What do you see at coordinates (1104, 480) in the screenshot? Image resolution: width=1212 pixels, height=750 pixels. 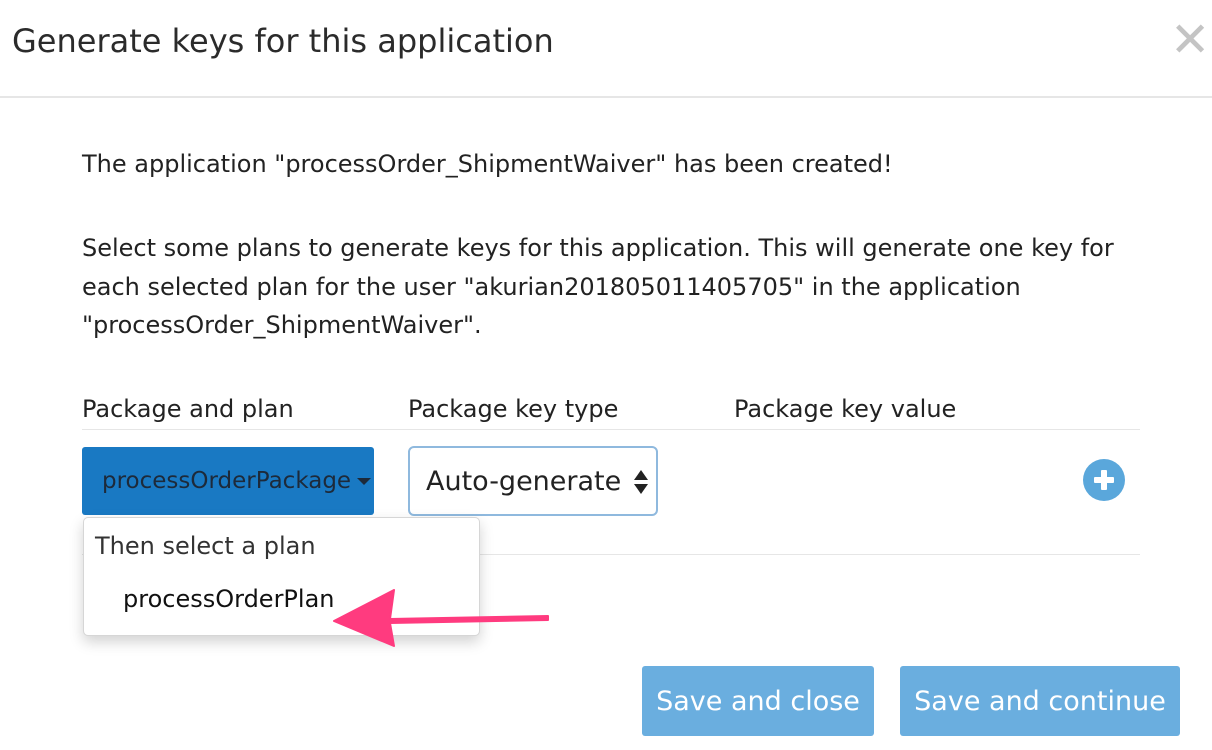 I see `add-row-plus-icon` at bounding box center [1104, 480].